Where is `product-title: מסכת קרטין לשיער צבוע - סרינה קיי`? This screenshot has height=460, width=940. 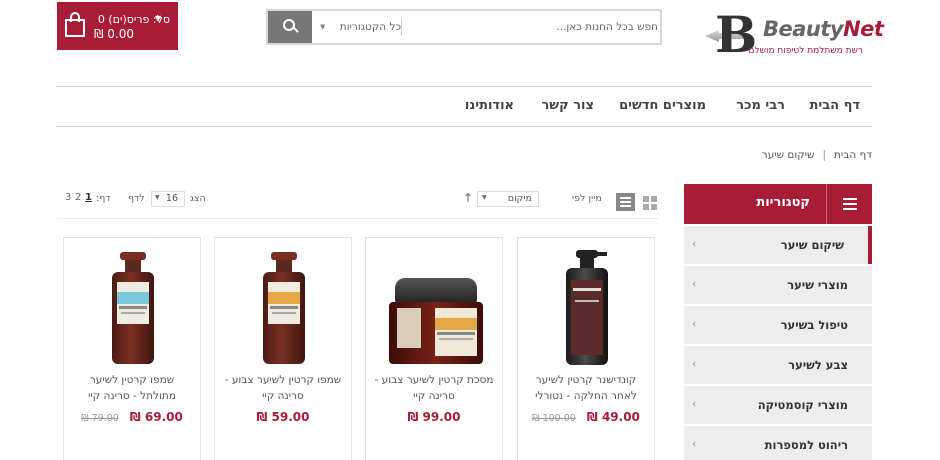 product-title: מסכת קרטין לשיער צבוע - סרינה קיי is located at coordinates (434, 388).